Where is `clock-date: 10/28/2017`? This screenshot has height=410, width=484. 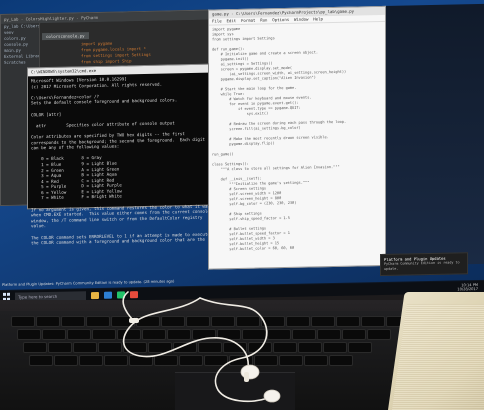 clock-date: 10/28/2017 is located at coordinates (467, 289).